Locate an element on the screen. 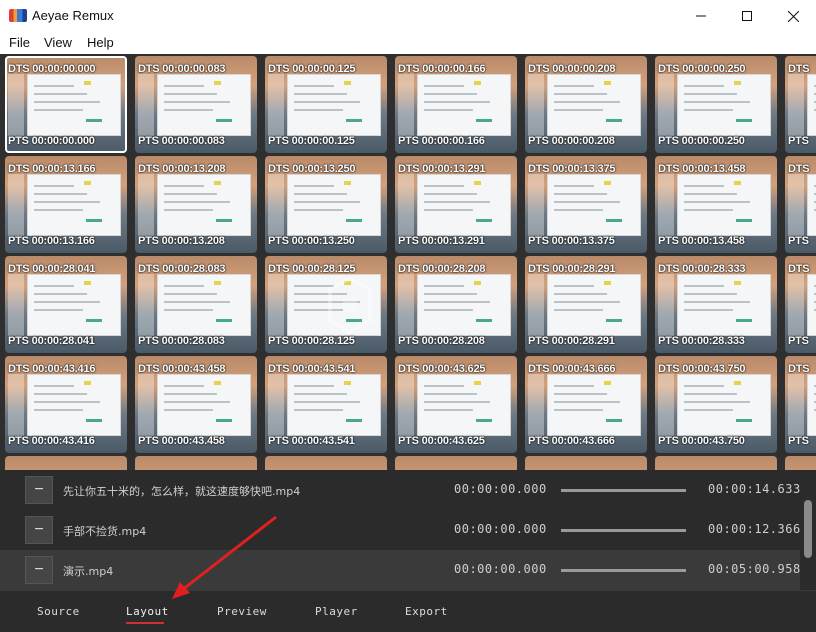 The width and height of the screenshot is (816, 632). thumbnail-frame: DTS 00:00:43.750 PTS 00:00:43.750 is located at coordinates (716, 404).